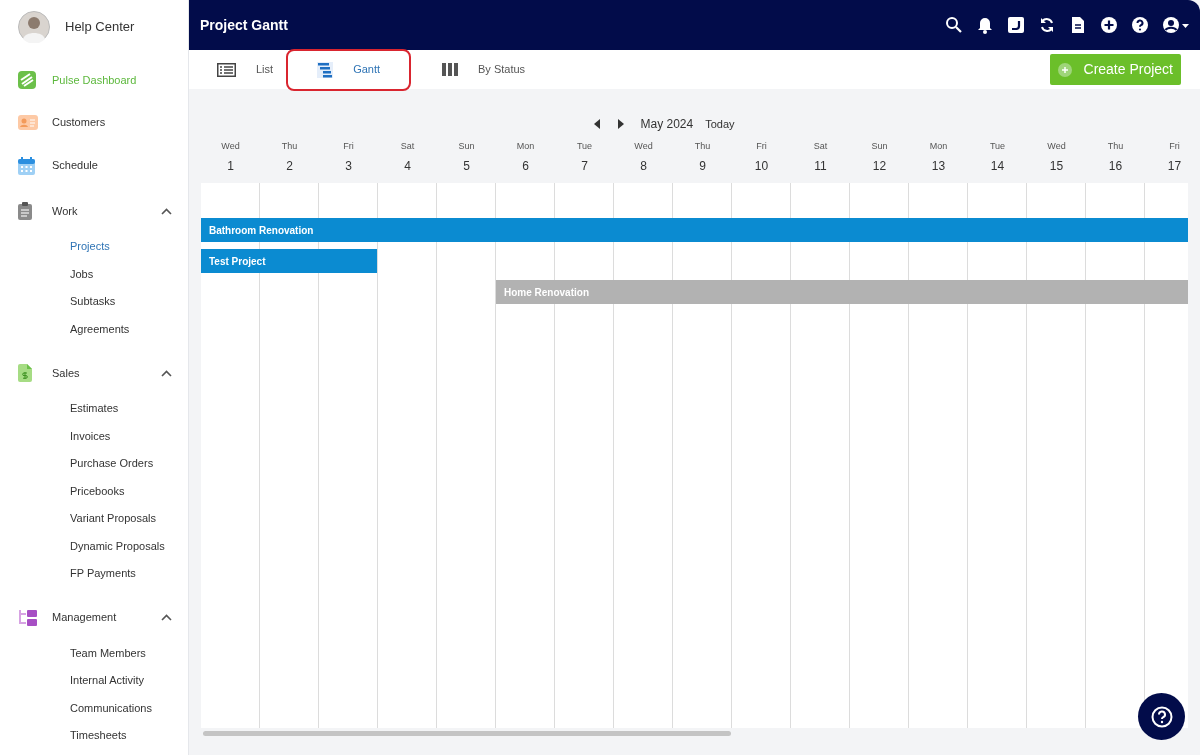  What do you see at coordinates (621, 124) in the screenshot?
I see `next-arrow-icon` at bounding box center [621, 124].